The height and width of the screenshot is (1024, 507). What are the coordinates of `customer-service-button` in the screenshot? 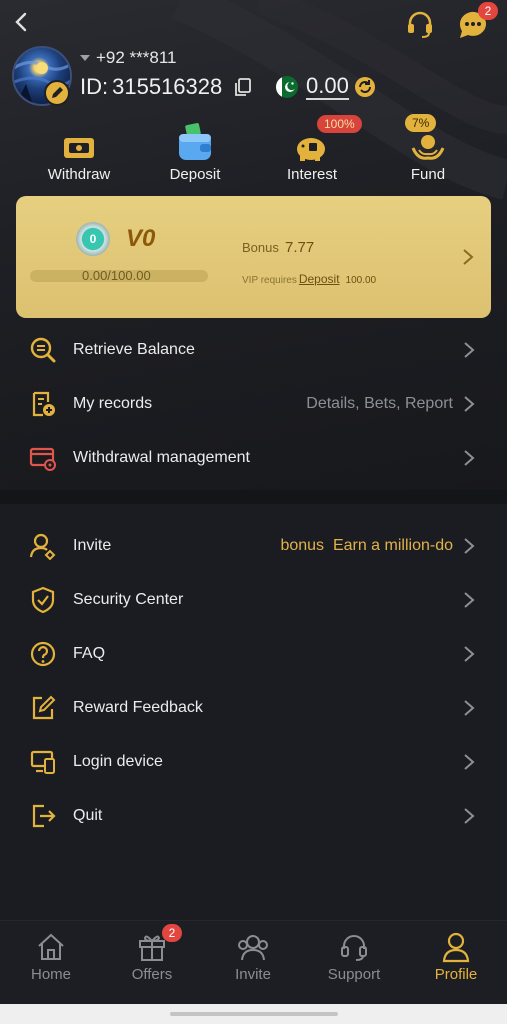 It's located at (420, 24).